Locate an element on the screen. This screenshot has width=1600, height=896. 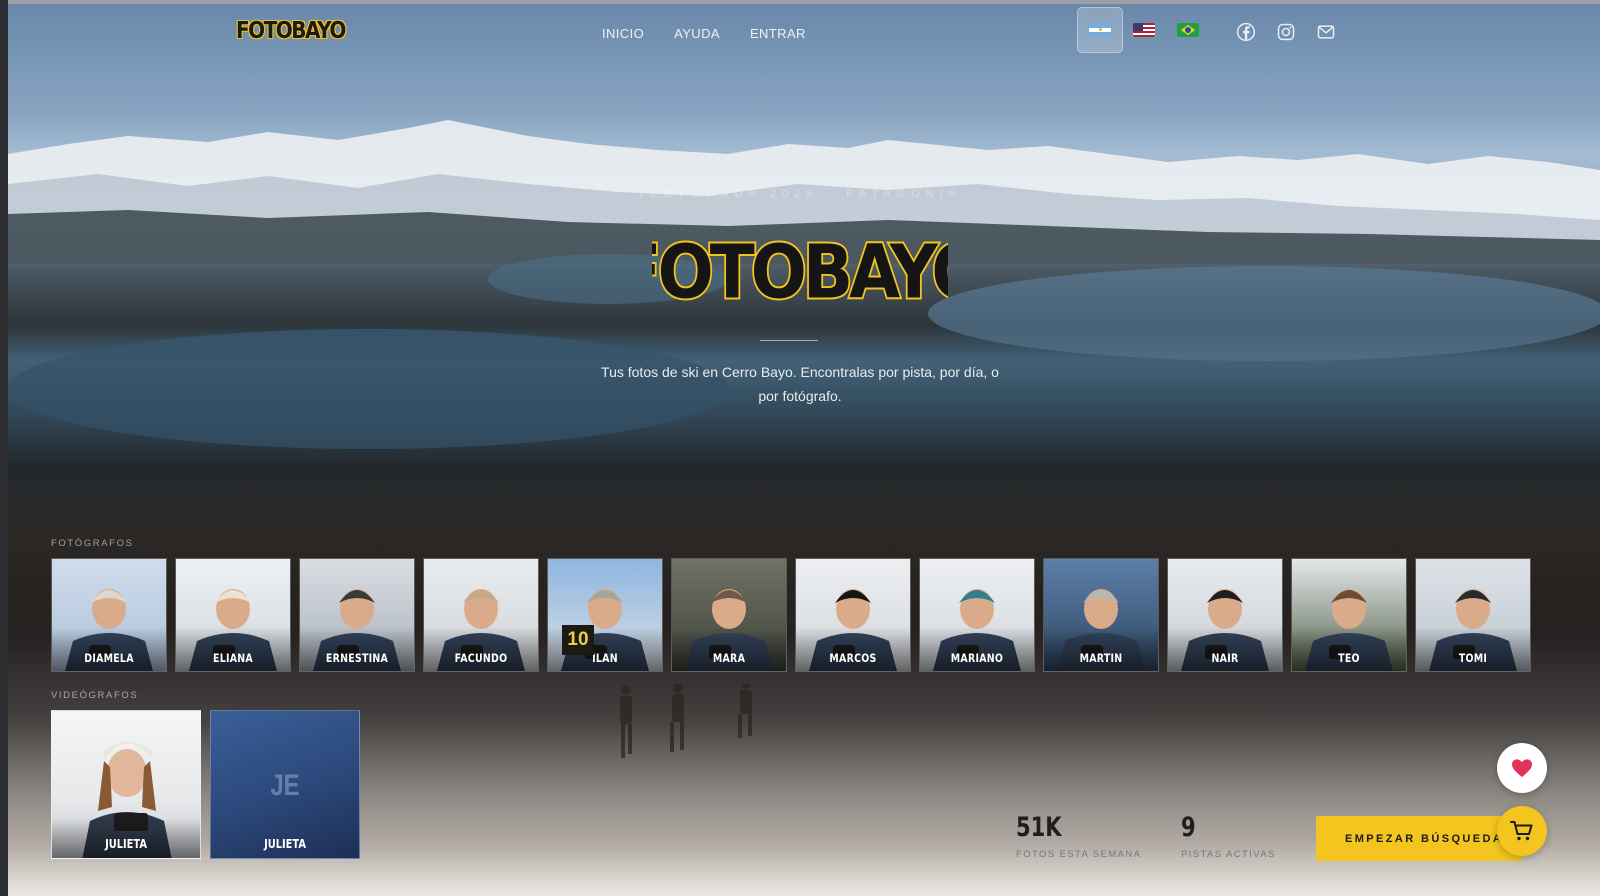
photographer-tile: MARIANO is located at coordinates (977, 615).